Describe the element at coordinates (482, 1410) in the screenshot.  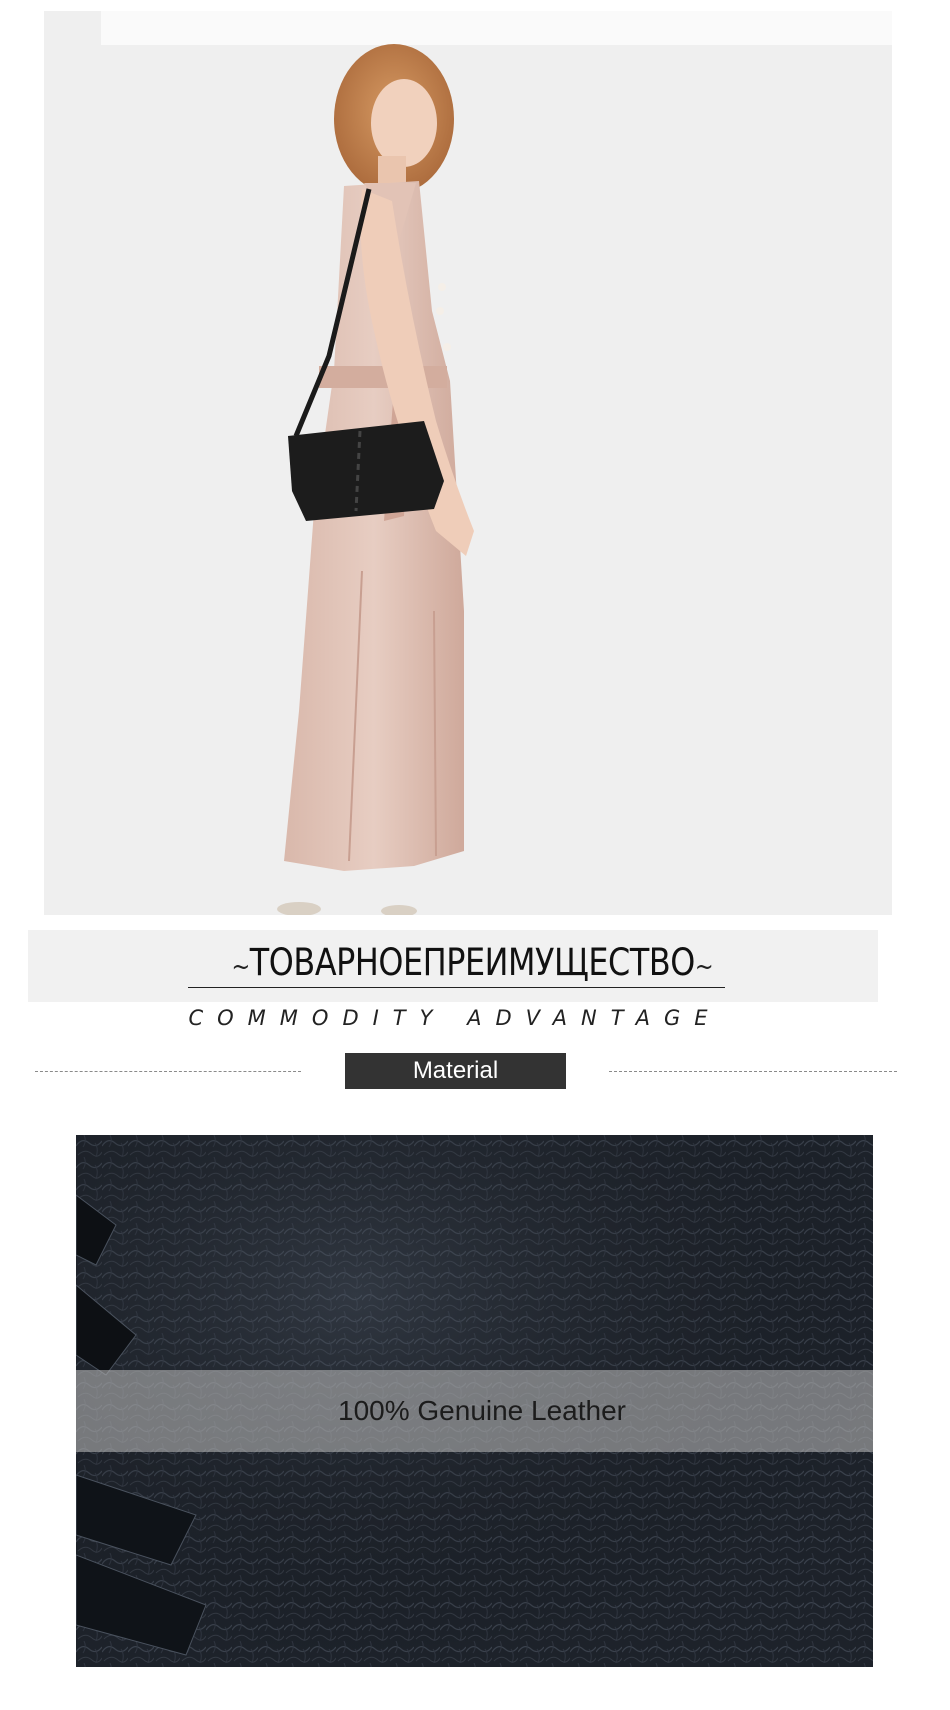
I see `leather-caption: 100% Genuine Leather` at that location.